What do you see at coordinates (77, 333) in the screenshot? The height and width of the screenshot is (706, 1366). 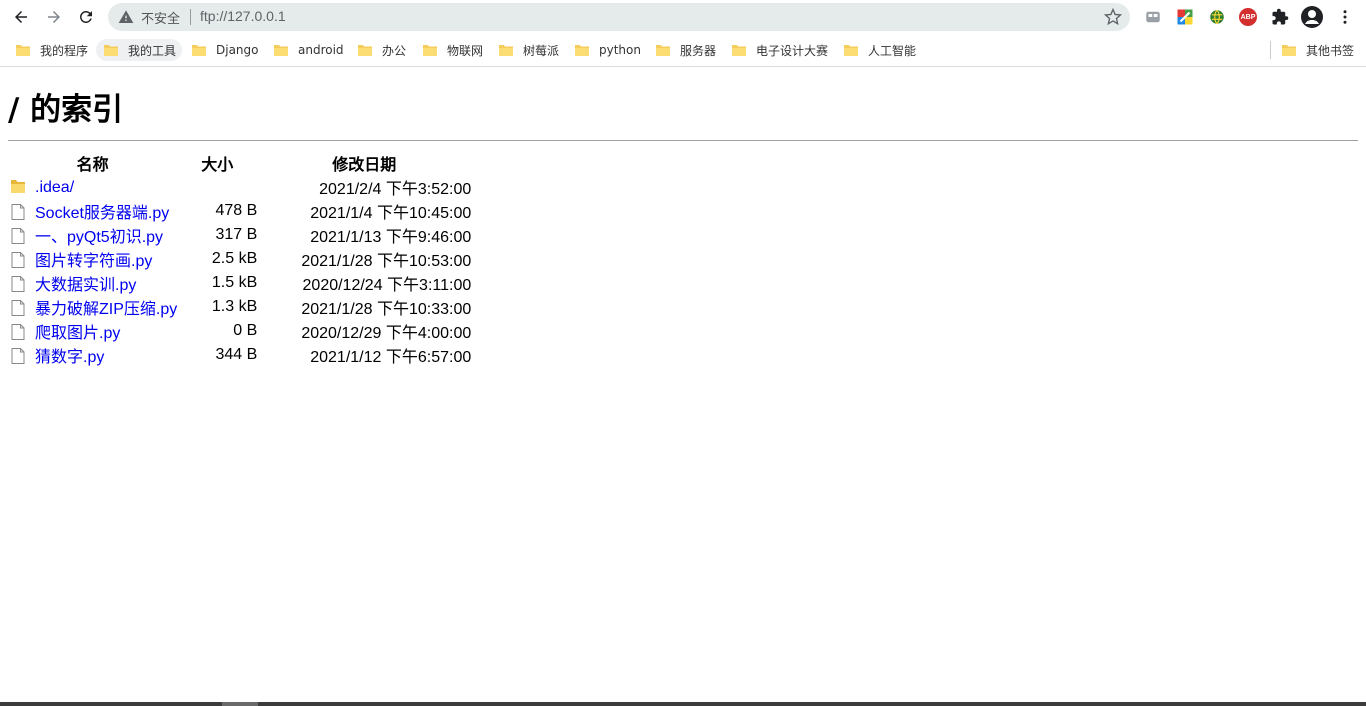 I see `file-link: 爬取图片.py` at bounding box center [77, 333].